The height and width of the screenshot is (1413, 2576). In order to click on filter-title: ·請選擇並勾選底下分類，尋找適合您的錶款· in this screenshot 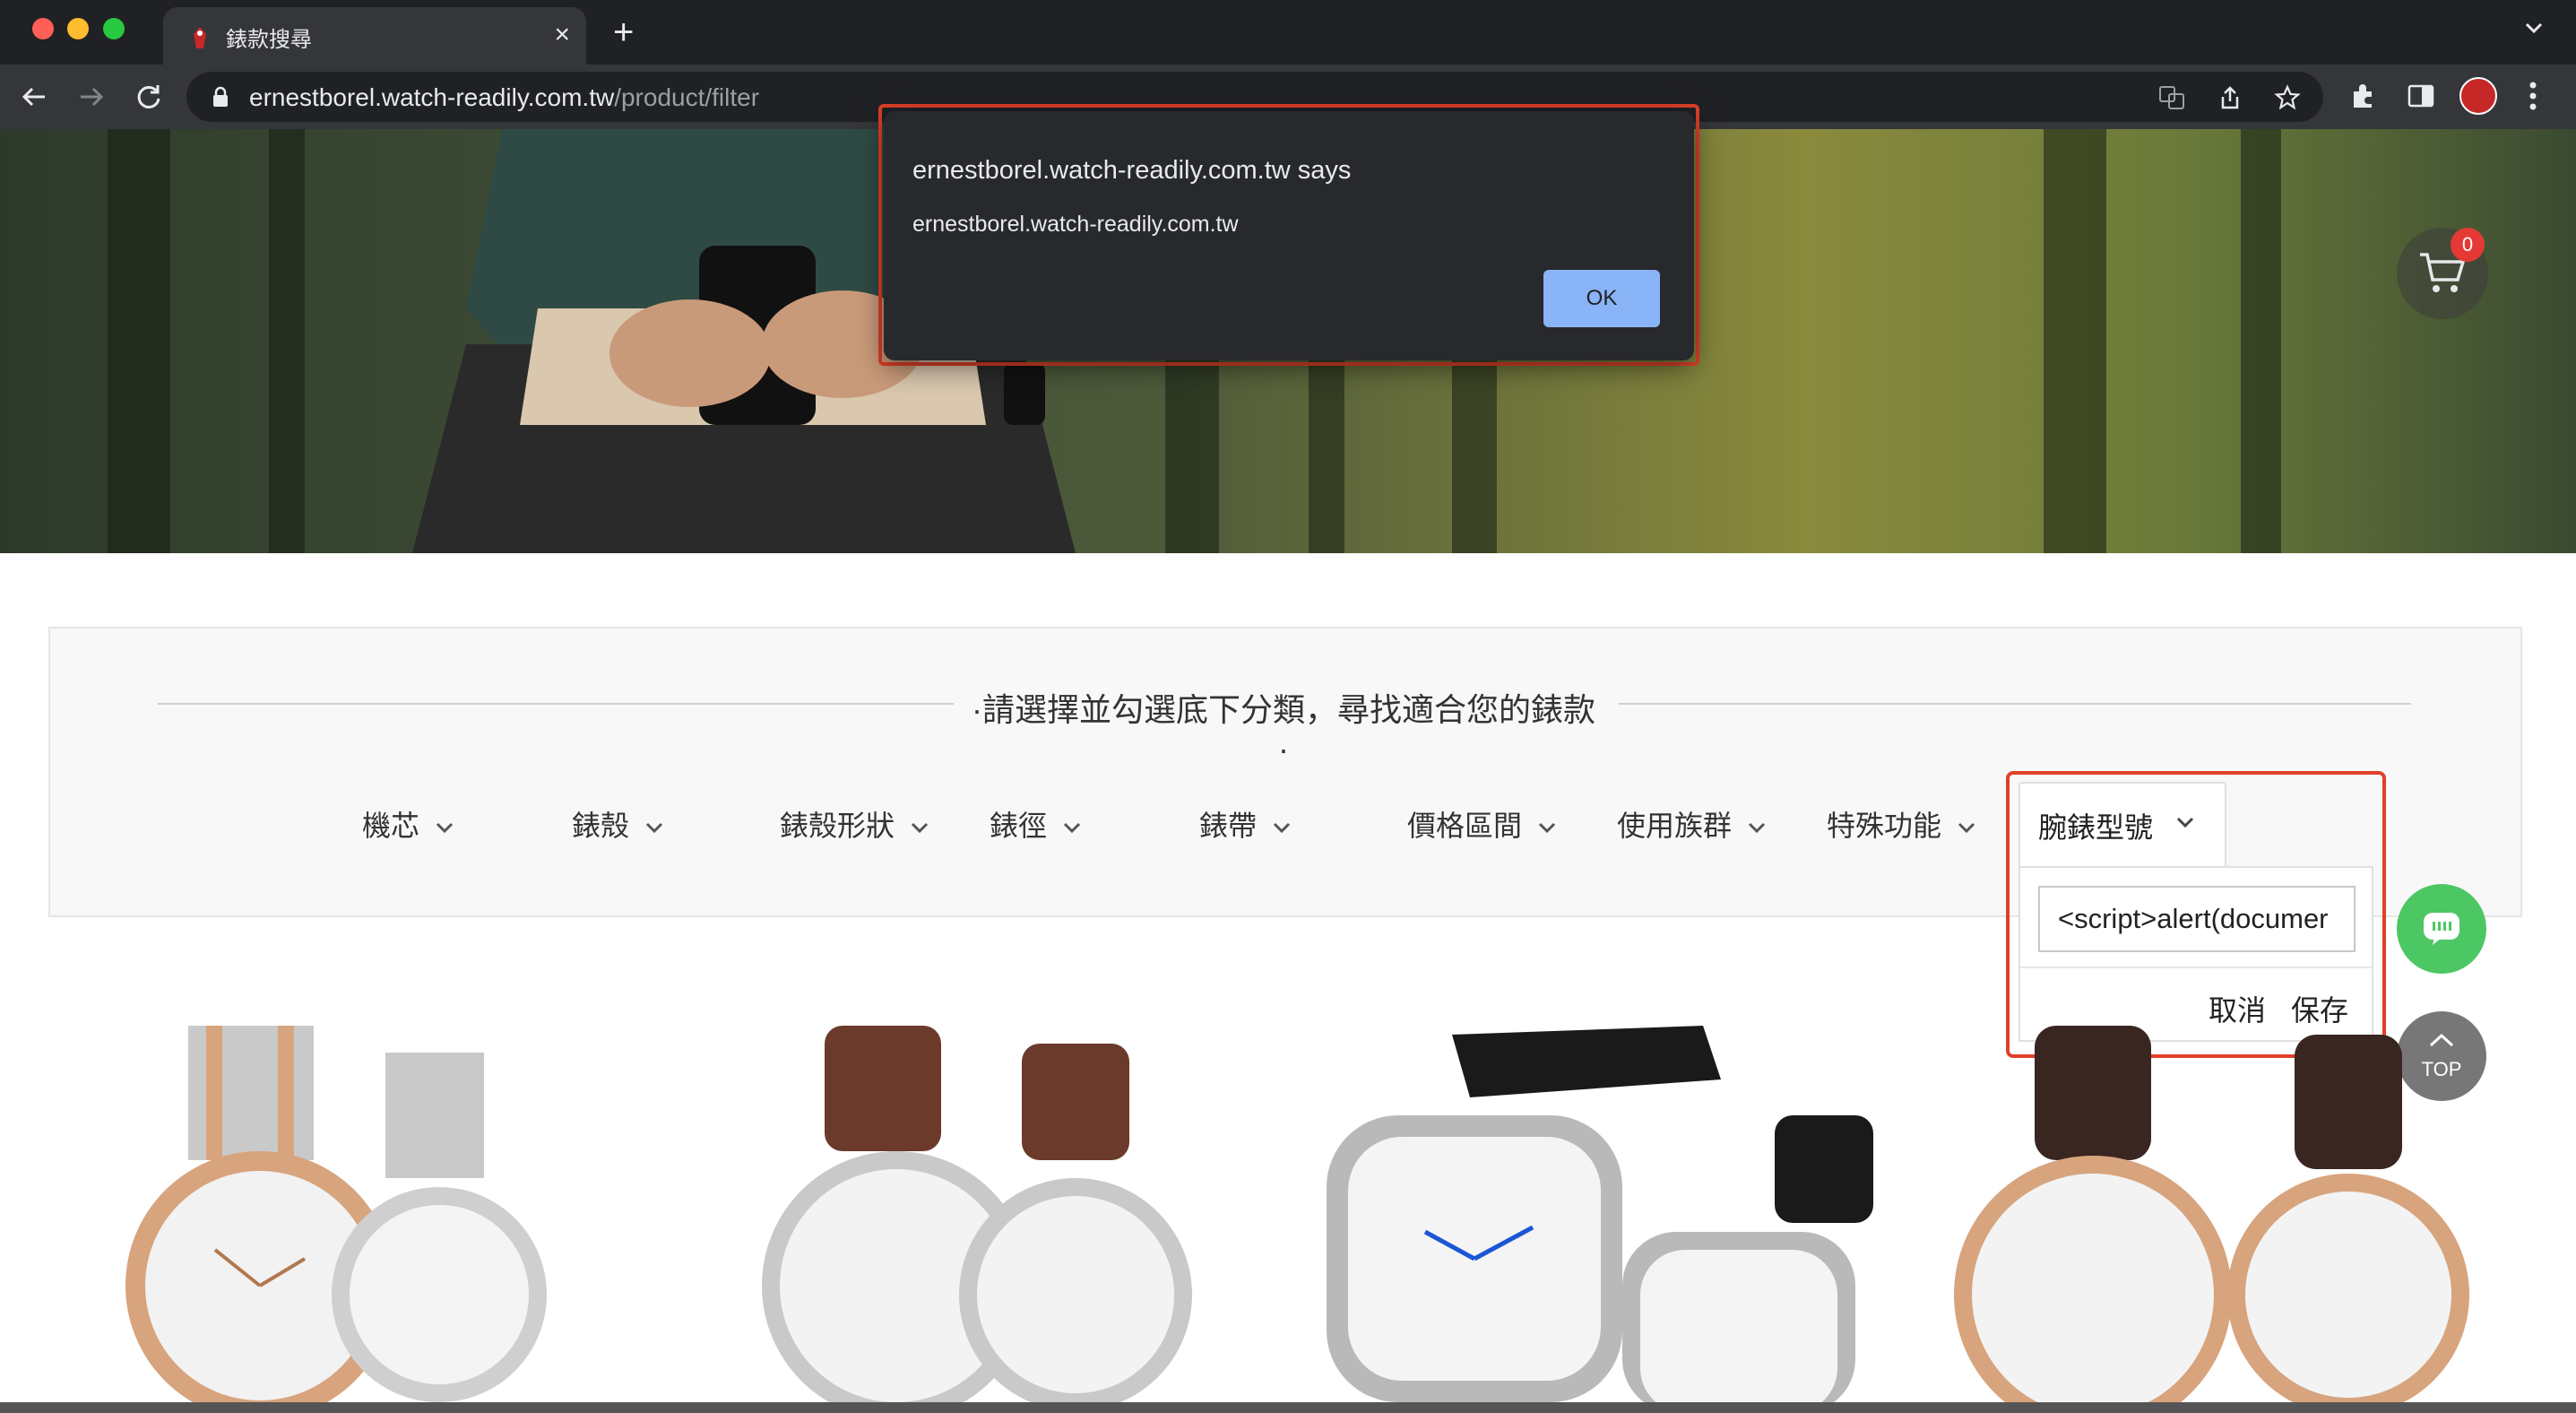, I will do `click(1283, 729)`.